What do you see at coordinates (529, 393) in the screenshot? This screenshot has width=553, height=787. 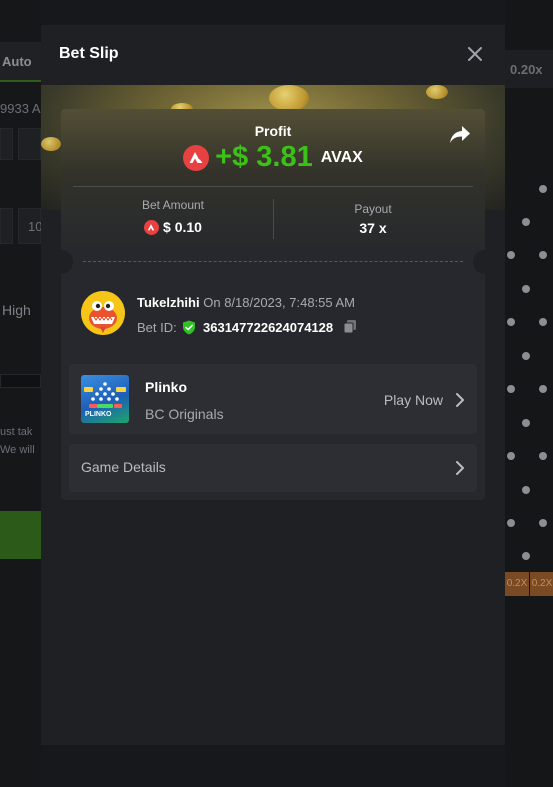 I see `bg-plinko-board` at bounding box center [529, 393].